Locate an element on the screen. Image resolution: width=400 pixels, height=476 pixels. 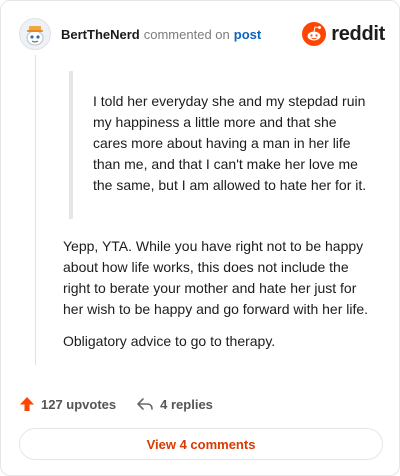
comment-header: BertTheNerd commented on post reddit is located at coordinates (202, 34).